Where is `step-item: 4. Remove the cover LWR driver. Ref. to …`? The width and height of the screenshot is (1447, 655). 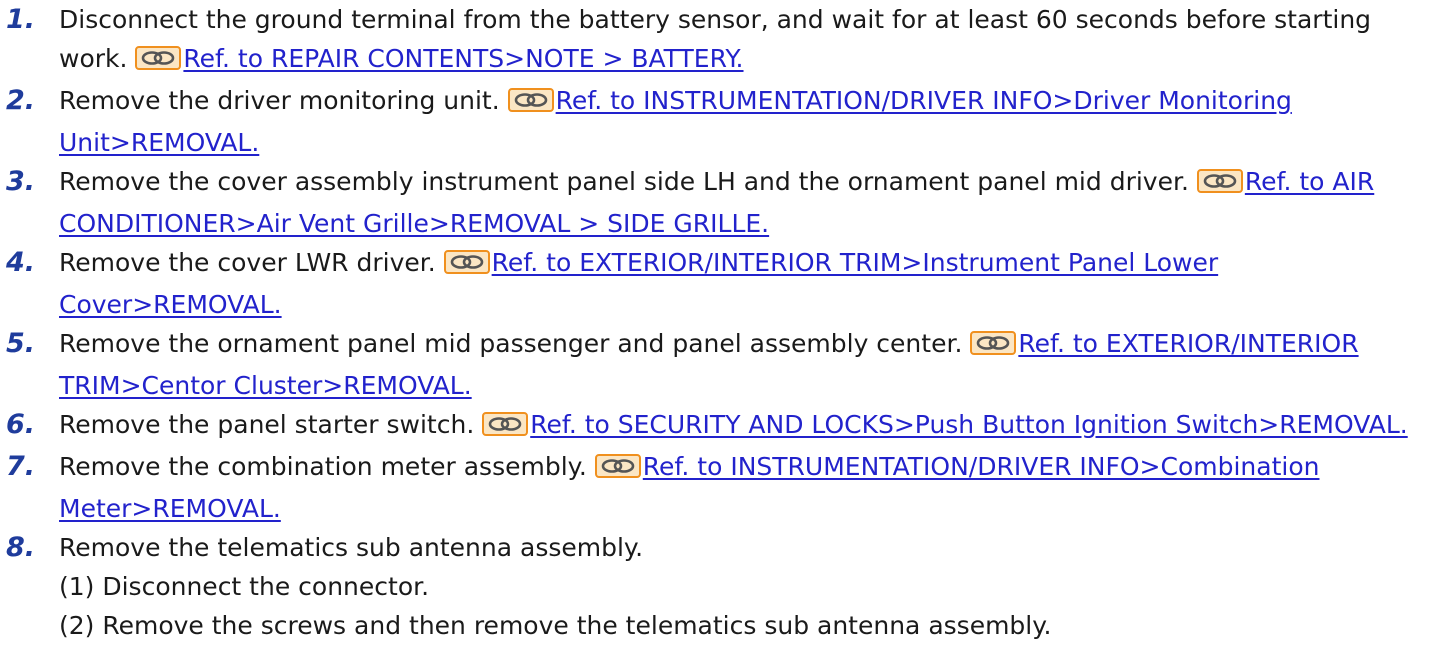 step-item: 4. Remove the cover LWR driver. Ref. to … is located at coordinates (723, 283).